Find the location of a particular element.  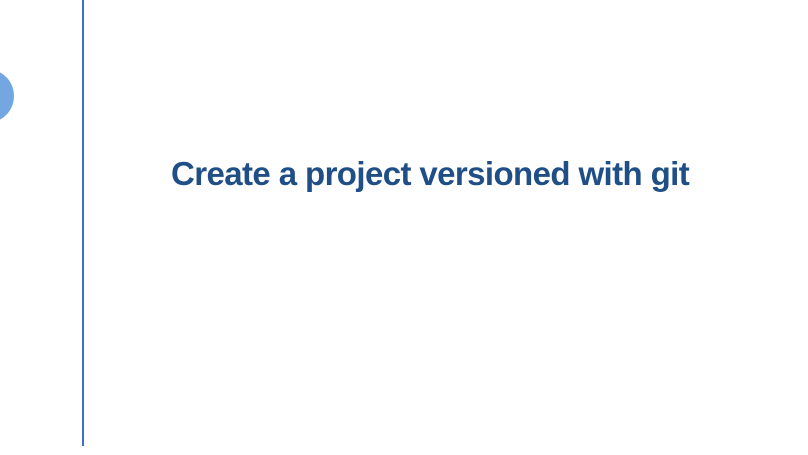

vertical-divider is located at coordinates (83, 223).